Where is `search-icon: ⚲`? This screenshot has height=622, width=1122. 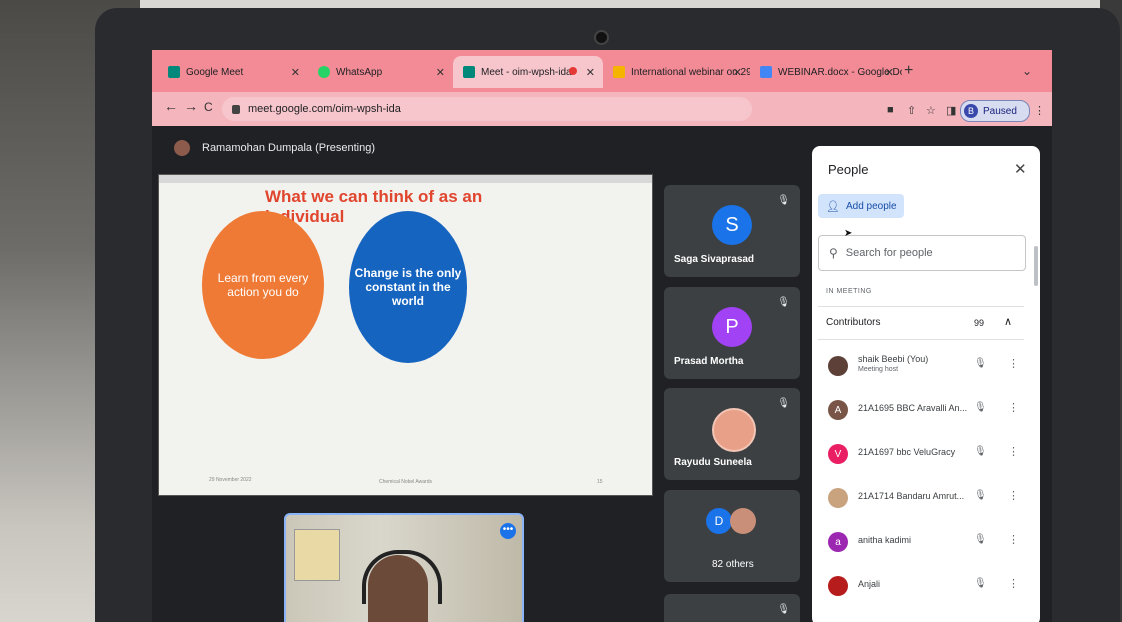 search-icon: ⚲ is located at coordinates (833, 253).